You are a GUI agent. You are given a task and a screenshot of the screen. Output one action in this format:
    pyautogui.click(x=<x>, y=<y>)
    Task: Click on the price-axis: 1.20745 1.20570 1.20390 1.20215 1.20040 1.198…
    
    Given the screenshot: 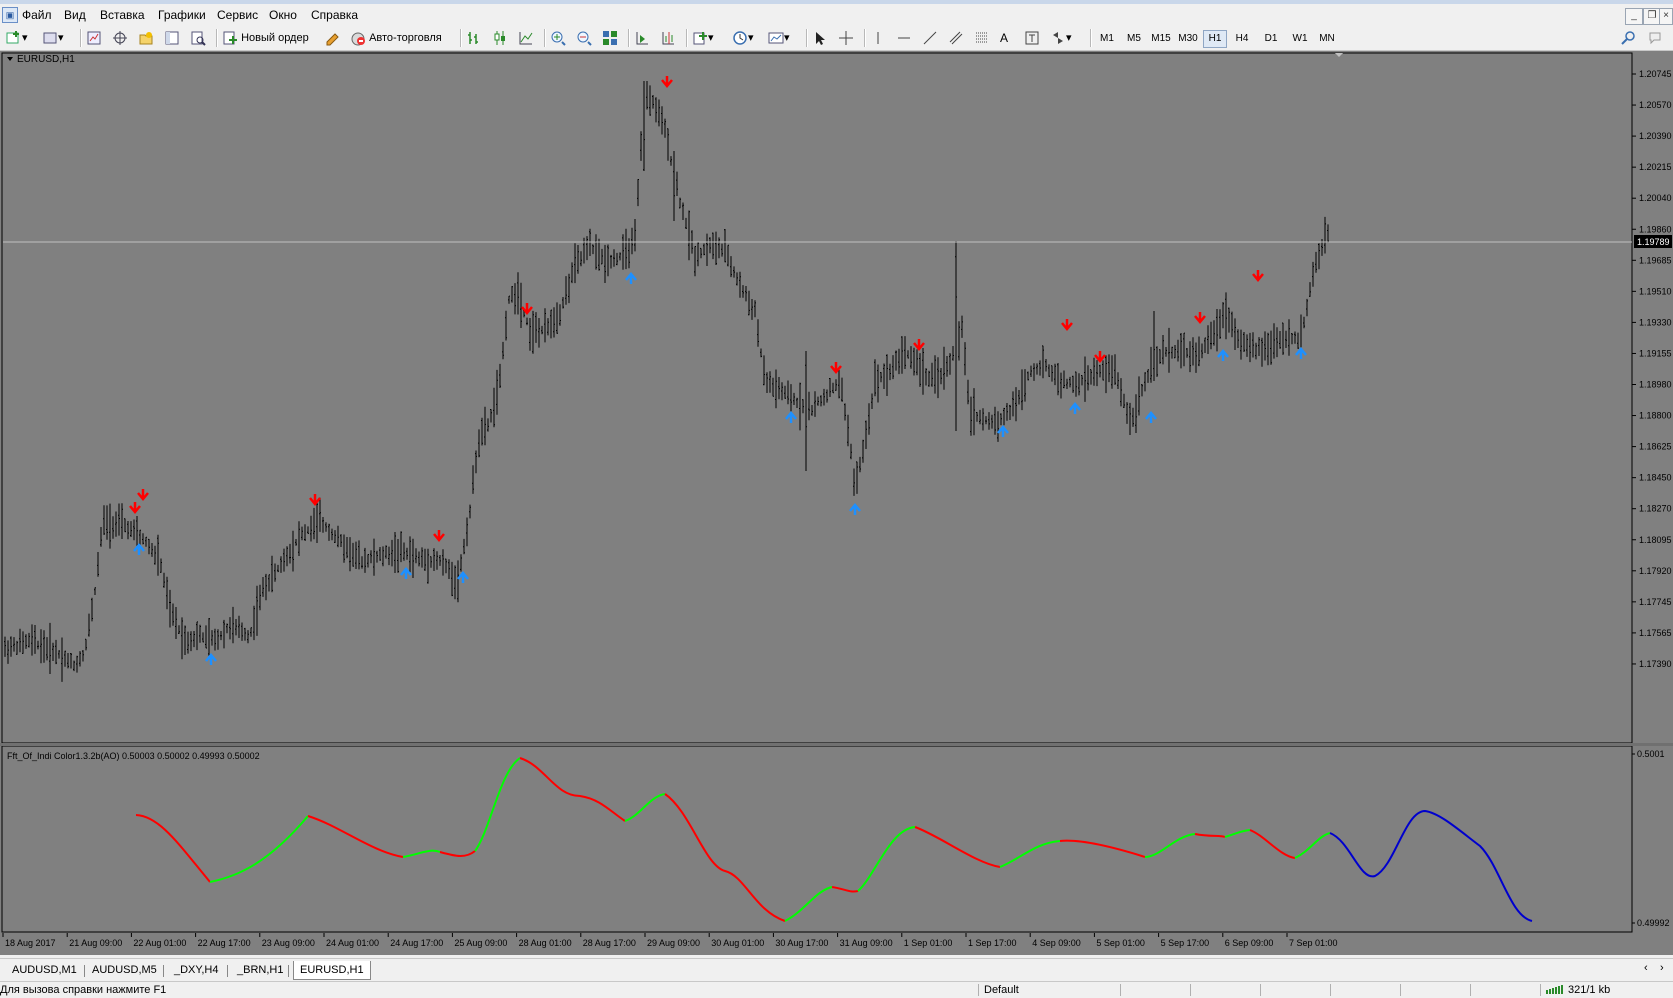 What is the action you would take?
    pyautogui.click(x=1652, y=369)
    